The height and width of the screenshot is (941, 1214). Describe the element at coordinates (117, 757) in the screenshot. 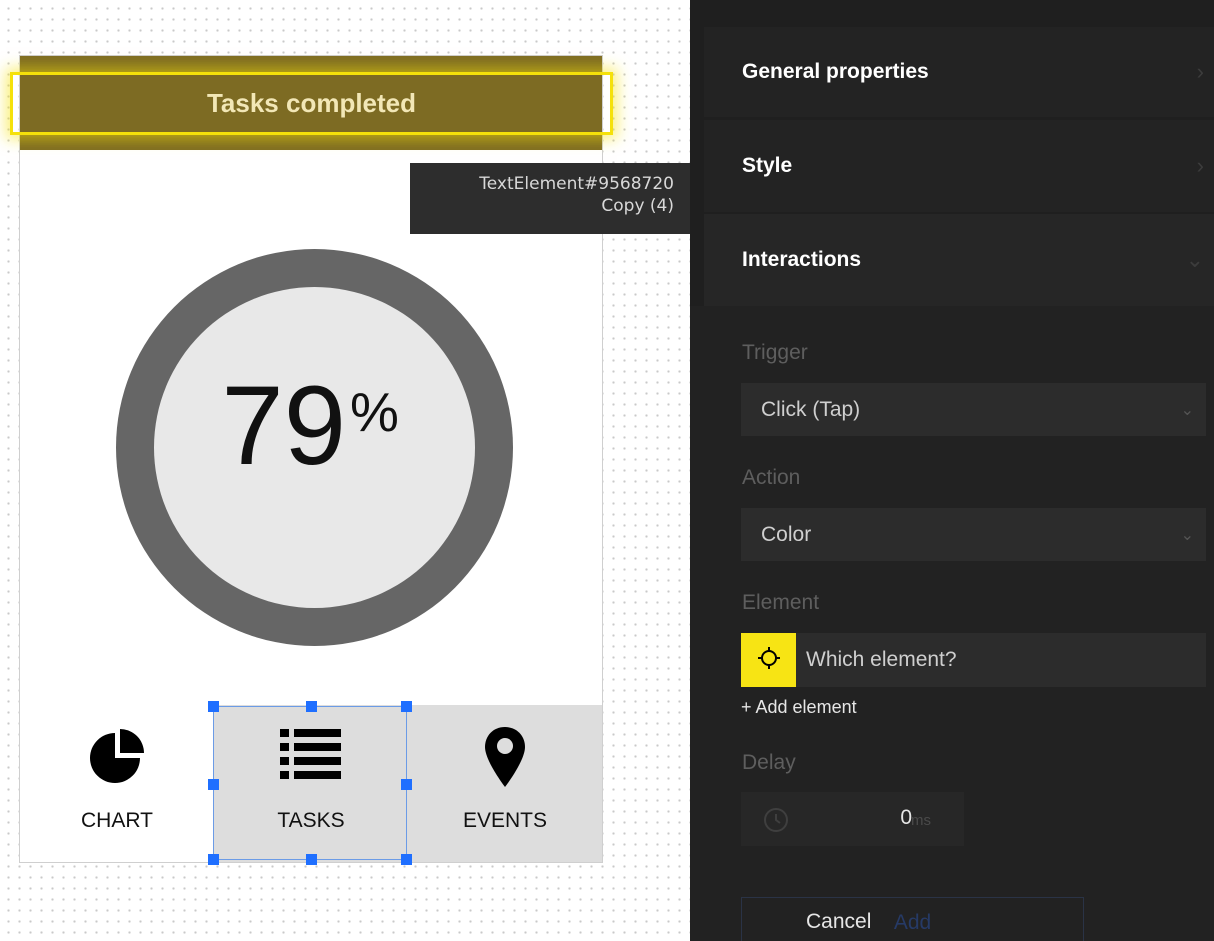

I see `pie-chart-icon` at that location.